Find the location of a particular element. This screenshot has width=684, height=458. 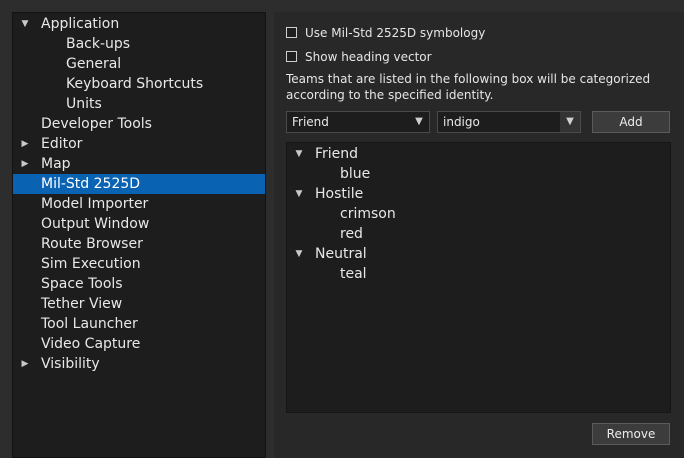

sidebar-item-label: General is located at coordinates (94, 64).